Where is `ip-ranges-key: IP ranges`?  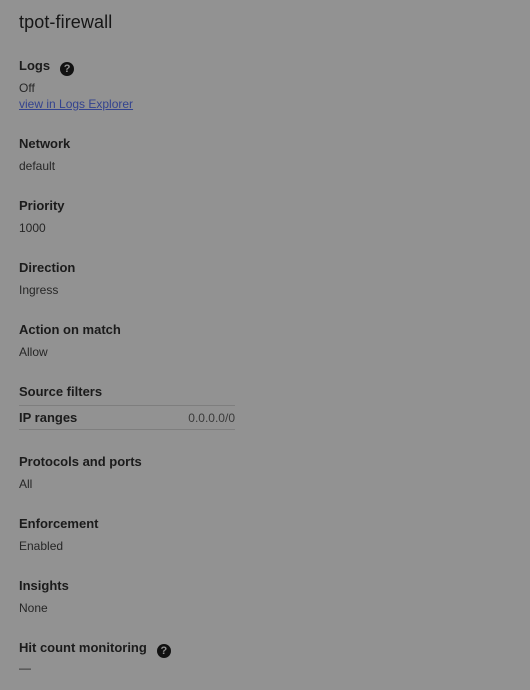
ip-ranges-key: IP ranges is located at coordinates (48, 417).